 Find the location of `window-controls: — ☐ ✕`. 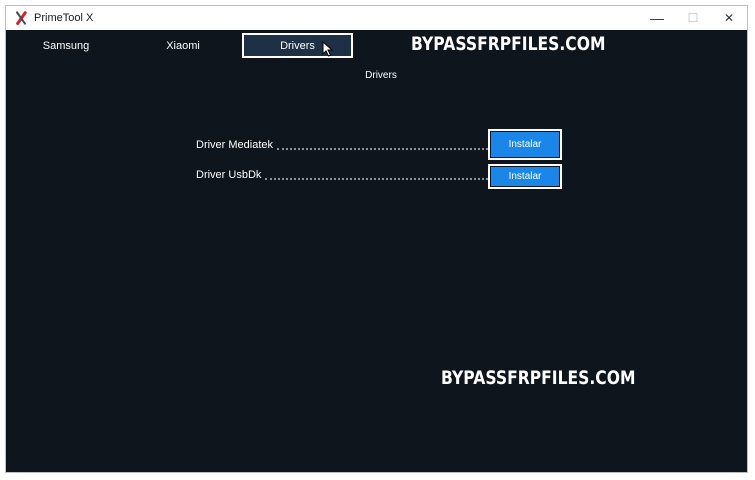

window-controls: — ☐ ✕ is located at coordinates (693, 18).